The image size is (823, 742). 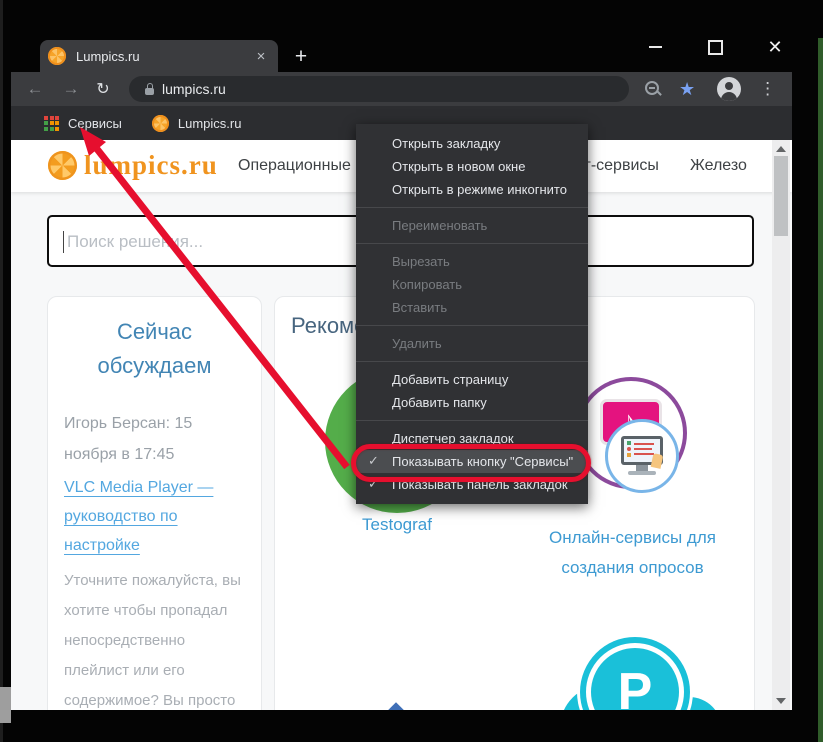 What do you see at coordinates (1, 371) in the screenshot?
I see `frame-left-edge` at bounding box center [1, 371].